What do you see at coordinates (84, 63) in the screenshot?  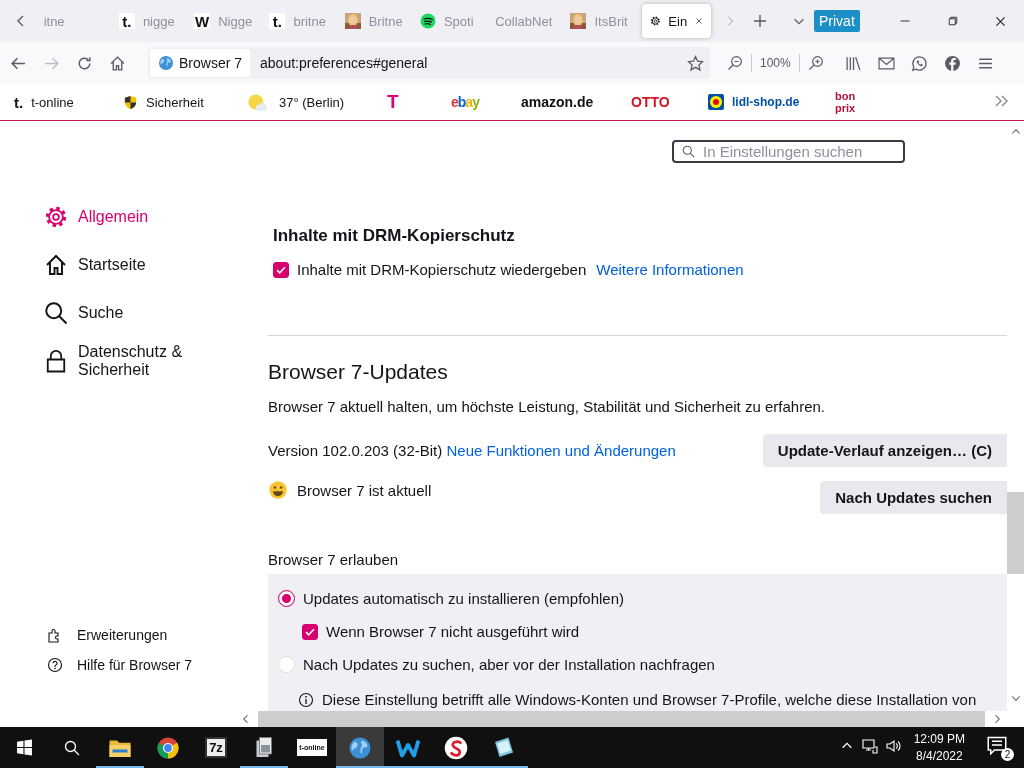 I see `reload-icon` at bounding box center [84, 63].